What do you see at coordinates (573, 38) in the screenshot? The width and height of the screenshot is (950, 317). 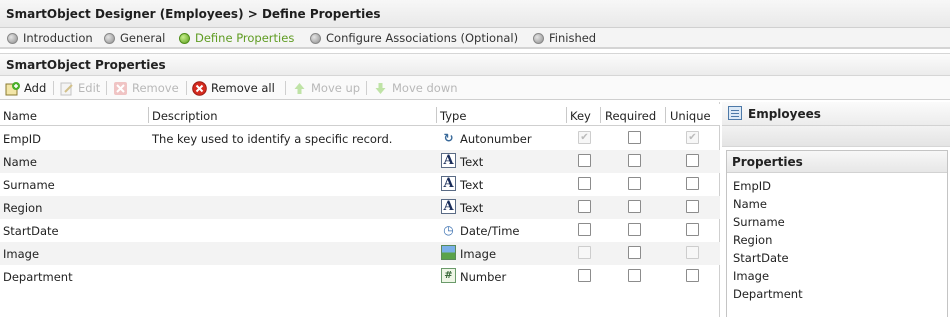 I see `step-label: Finished` at bounding box center [573, 38].